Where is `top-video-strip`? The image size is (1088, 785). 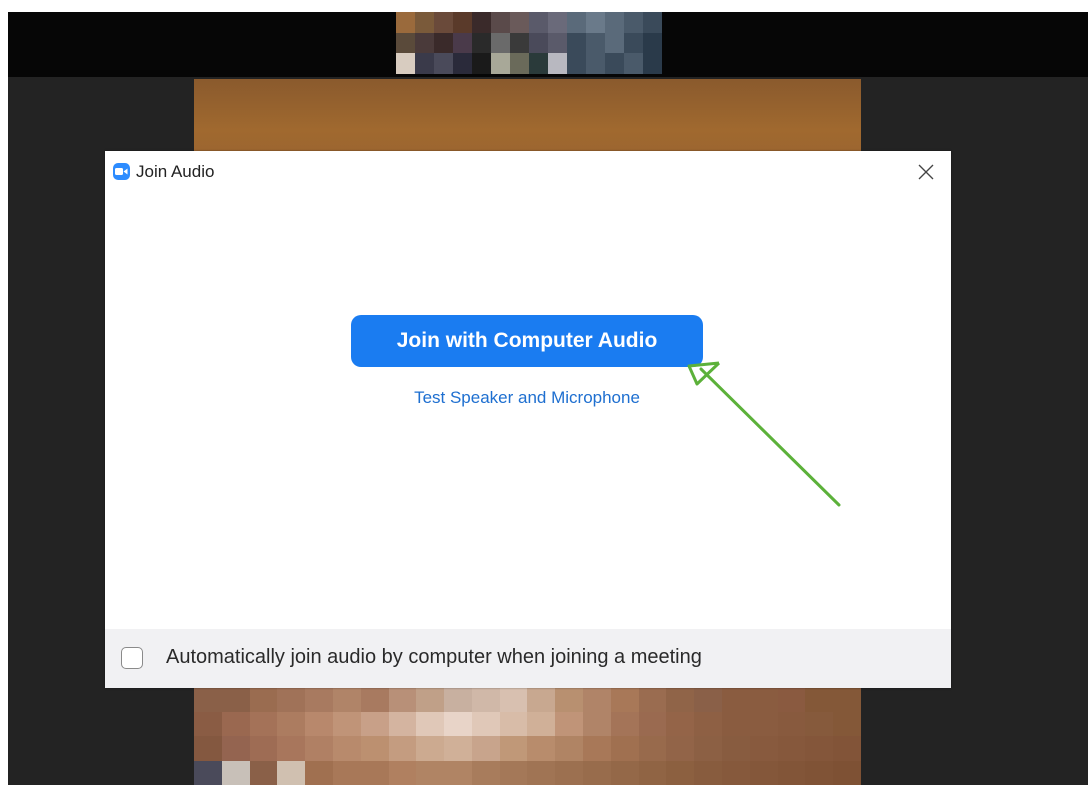
top-video-strip is located at coordinates (548, 44).